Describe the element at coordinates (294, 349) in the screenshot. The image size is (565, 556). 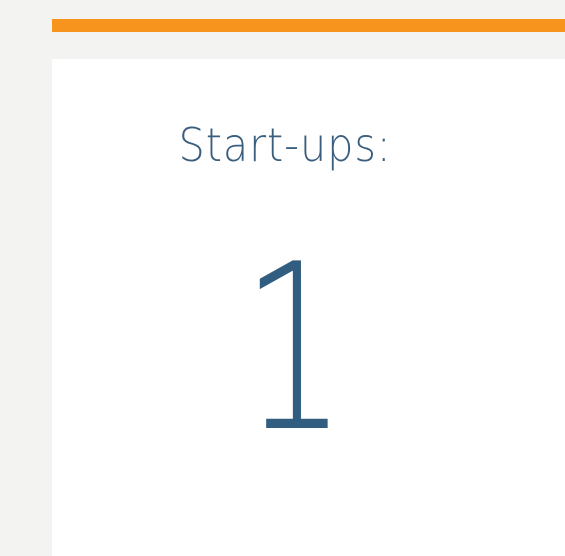
I see `stat-value: 1` at that location.